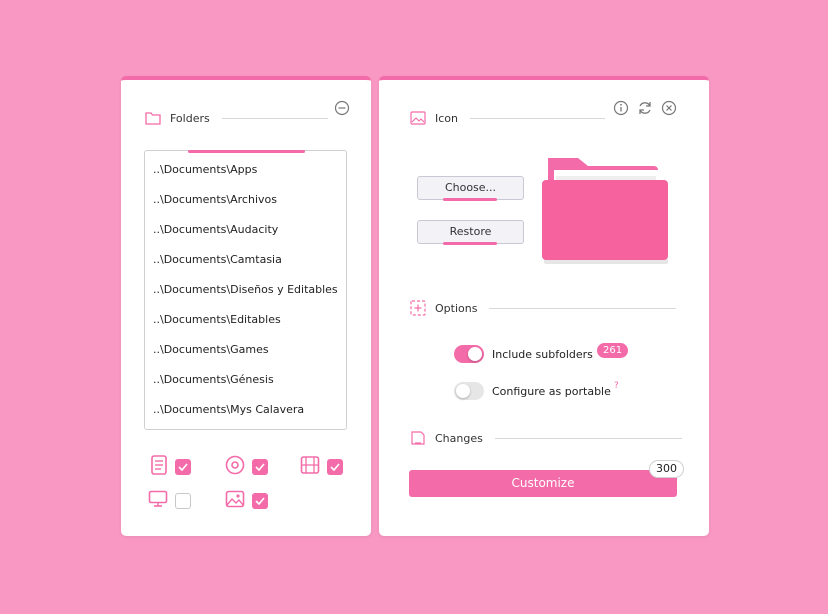  Describe the element at coordinates (169, 501) in the screenshot. I see `filter-executables` at that location.